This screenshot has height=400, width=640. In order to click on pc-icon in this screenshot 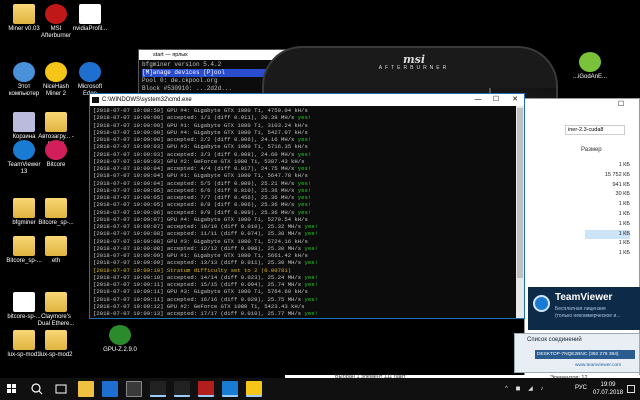, I will do `click(24, 72)`.